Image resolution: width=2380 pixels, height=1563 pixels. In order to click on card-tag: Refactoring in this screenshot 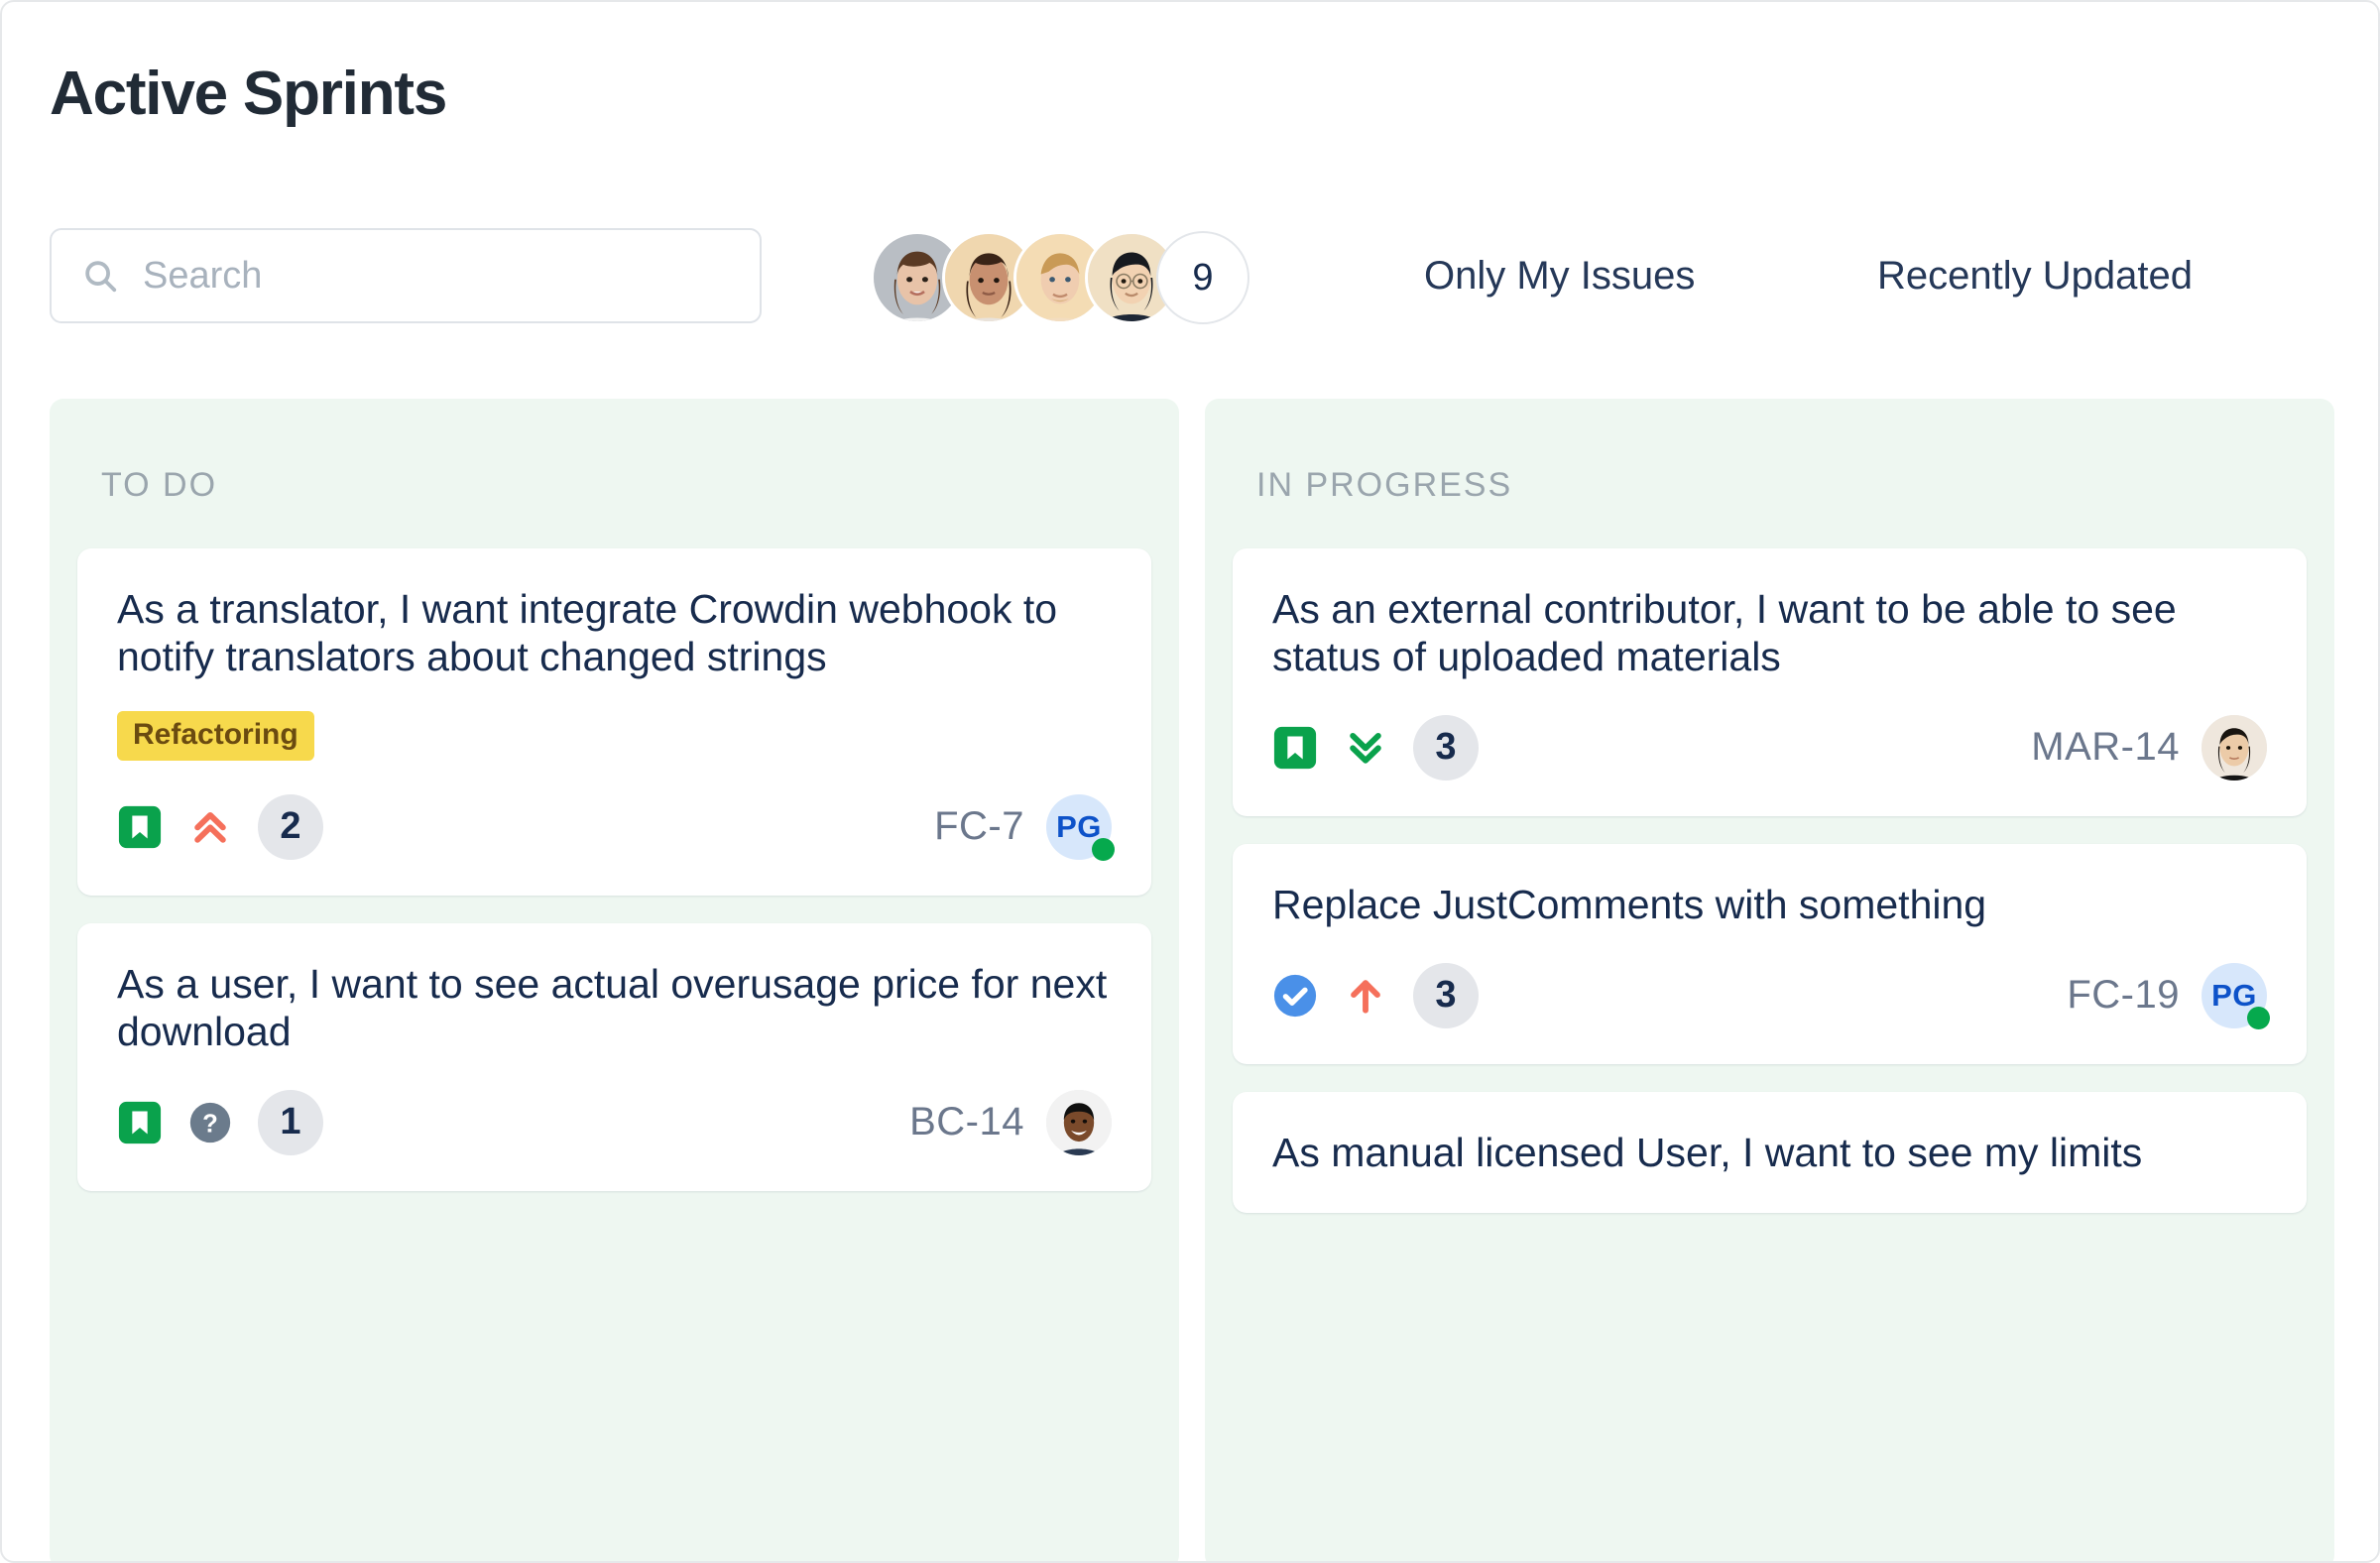, I will do `click(215, 735)`.